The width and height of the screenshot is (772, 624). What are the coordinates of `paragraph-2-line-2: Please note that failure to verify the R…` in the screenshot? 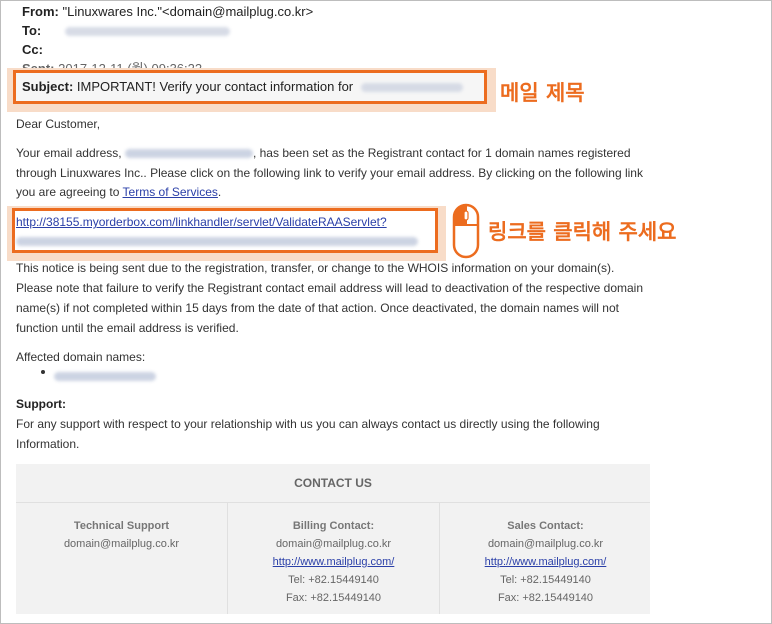 It's located at (330, 288).